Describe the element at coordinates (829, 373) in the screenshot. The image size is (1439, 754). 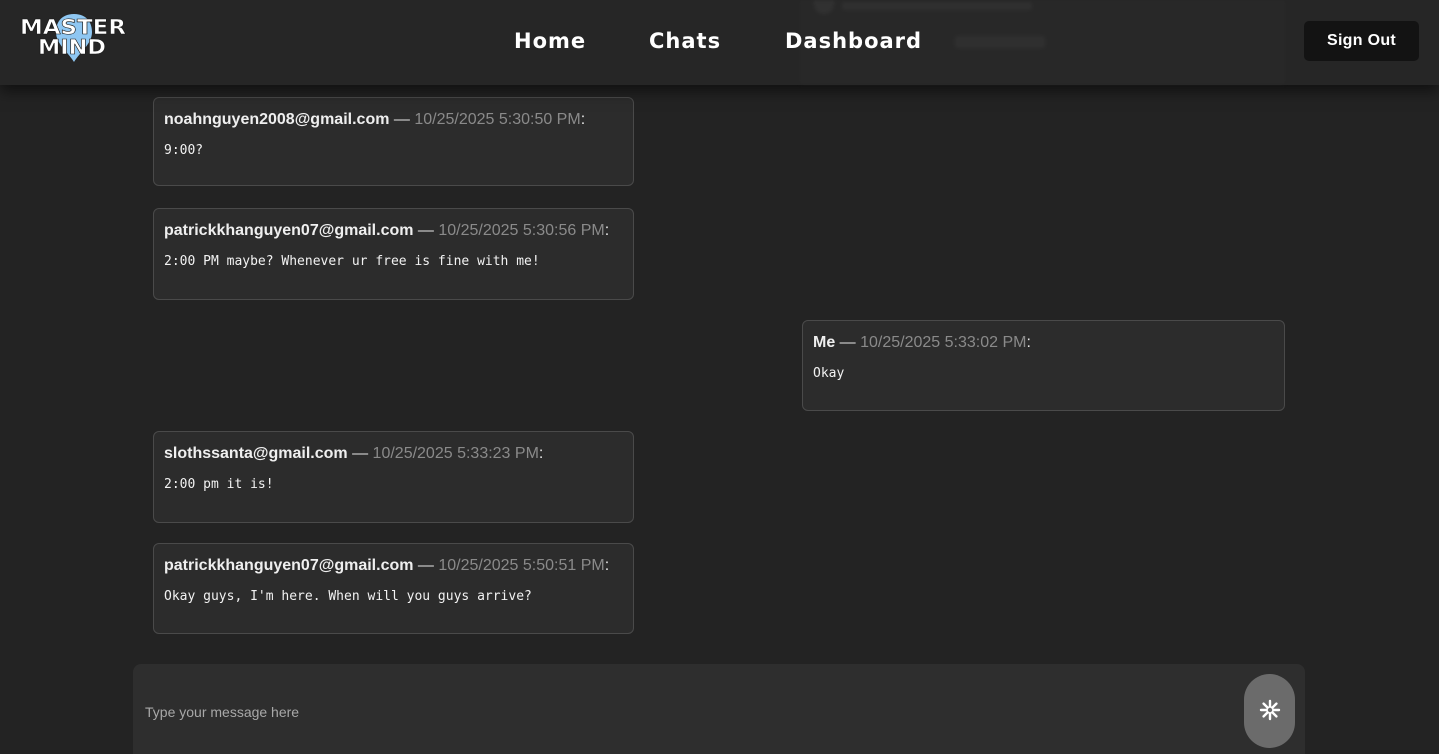
I see `message-text: Okay` at that location.